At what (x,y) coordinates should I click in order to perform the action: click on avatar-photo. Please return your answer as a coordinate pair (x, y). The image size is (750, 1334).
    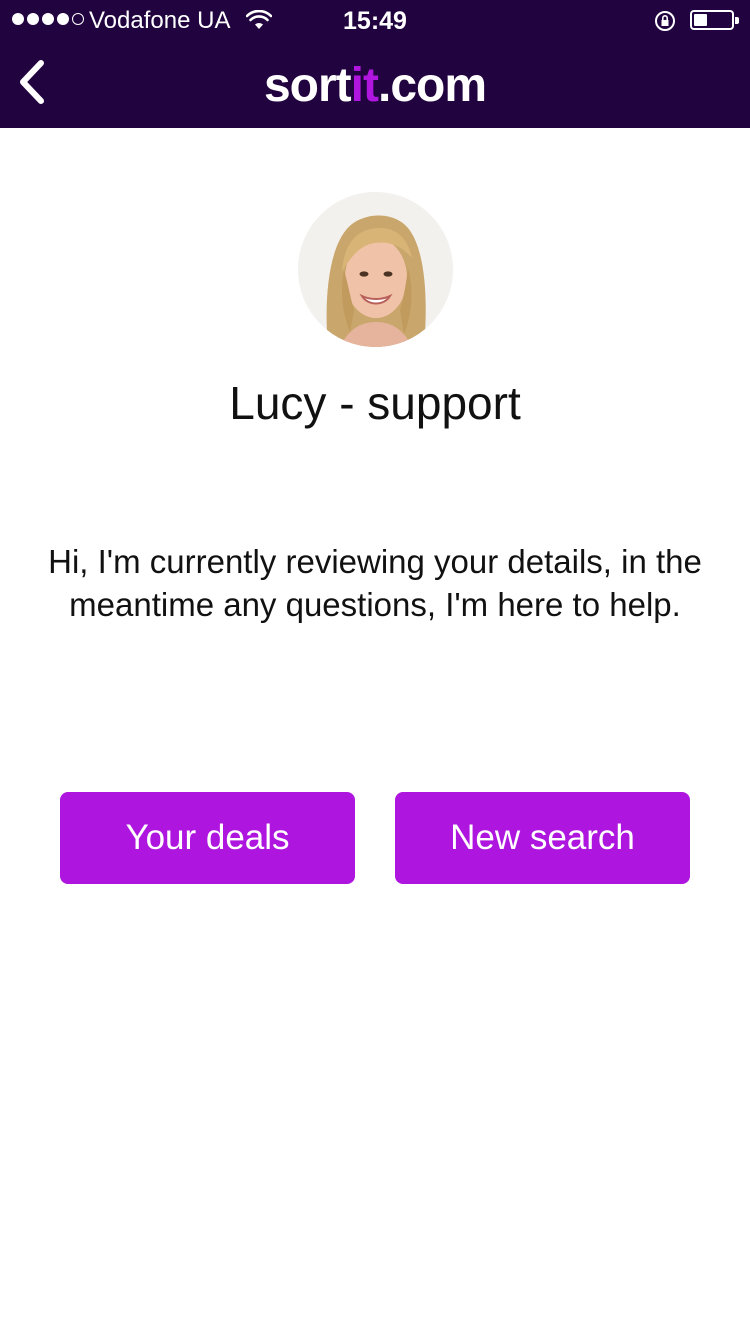
    Looking at the image, I should click on (375, 269).